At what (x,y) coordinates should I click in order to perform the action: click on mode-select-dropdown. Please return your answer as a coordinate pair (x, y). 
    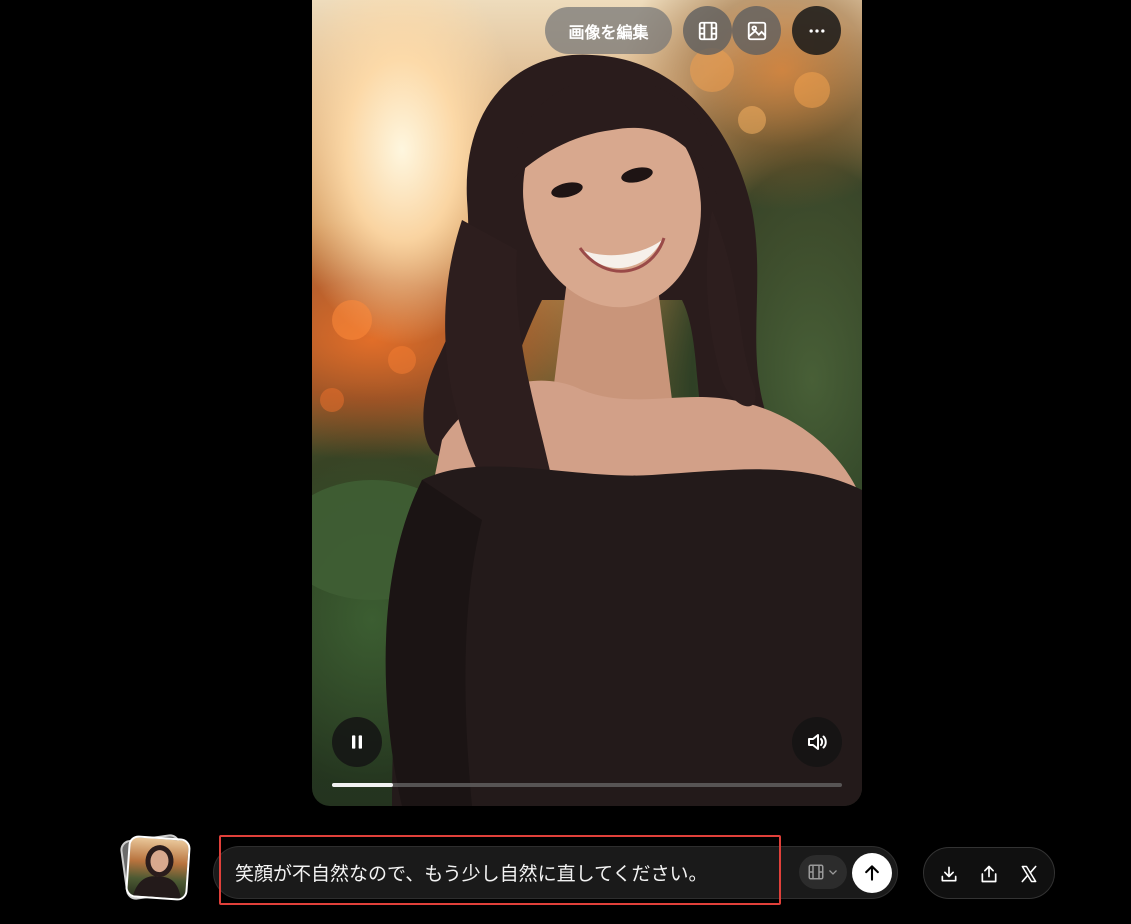
    Looking at the image, I should click on (823, 872).